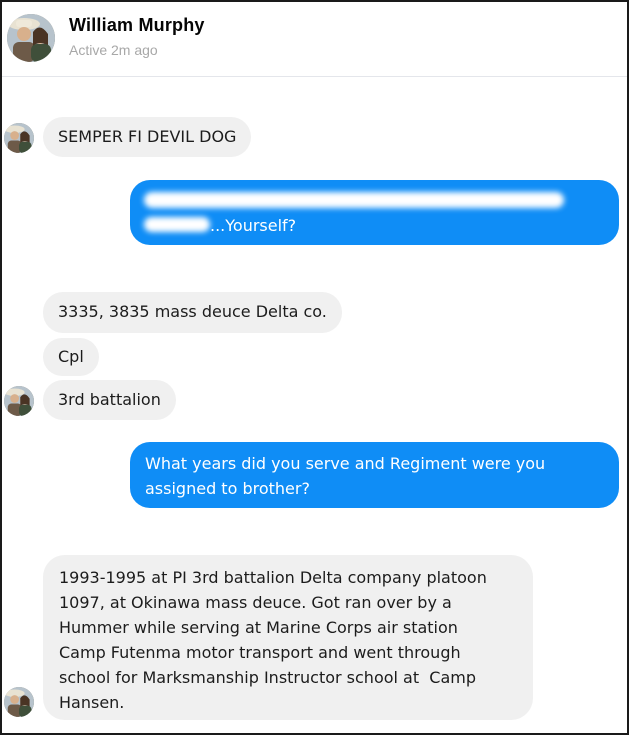 This screenshot has height=735, width=629. What do you see at coordinates (374, 212) in the screenshot?
I see `outgoing-message: ...Yourself?` at bounding box center [374, 212].